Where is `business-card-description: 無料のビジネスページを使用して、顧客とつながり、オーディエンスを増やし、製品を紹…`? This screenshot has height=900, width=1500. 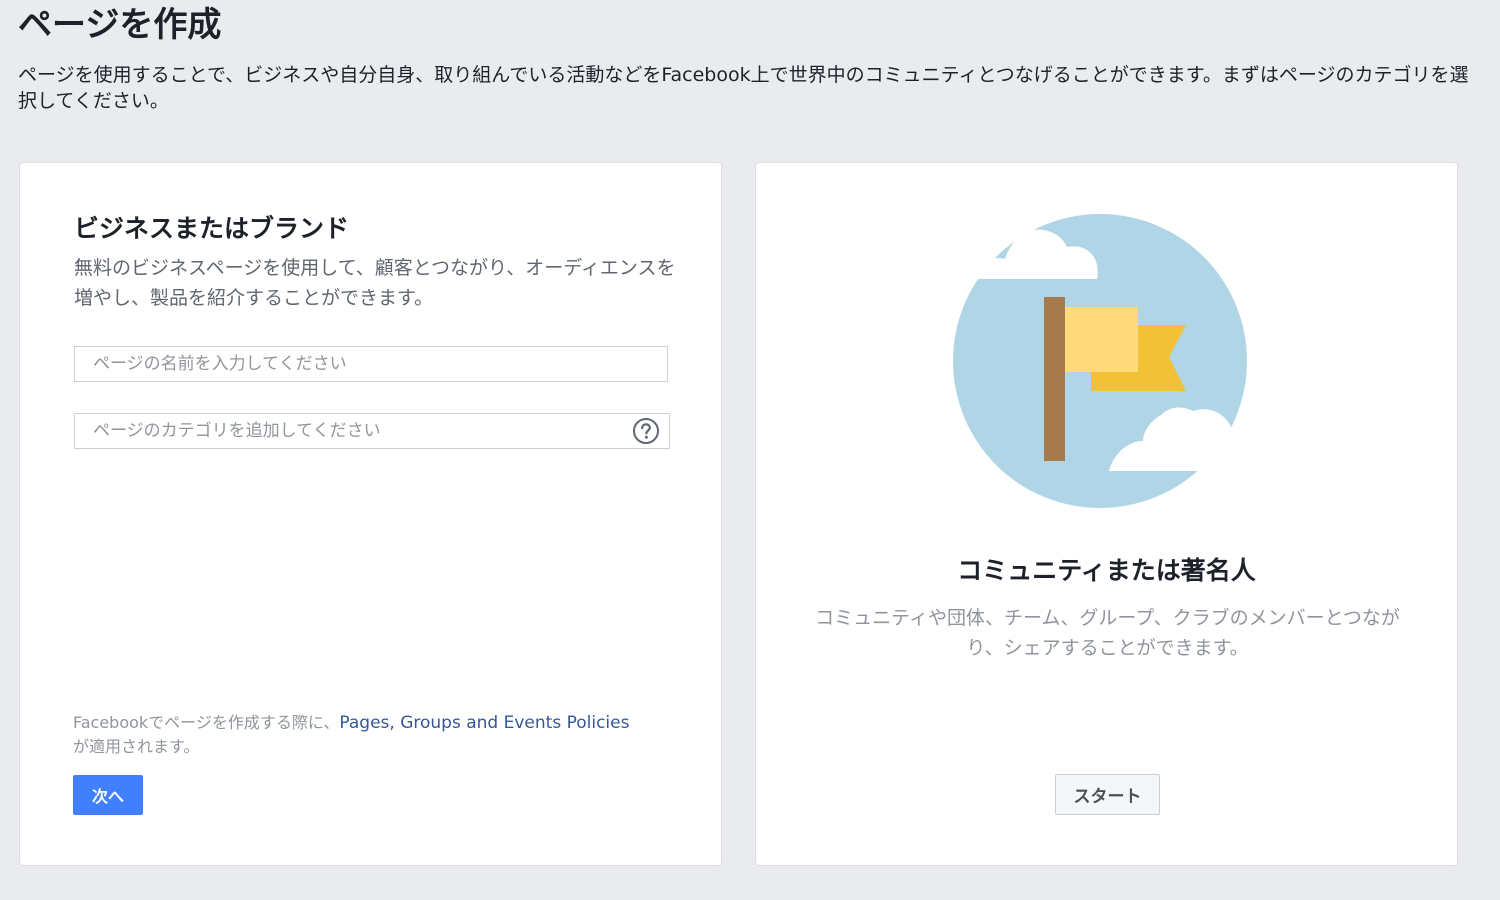 business-card-description: 無料のビジネスページを使用して、顧客とつながり、オーディエンスを増やし、製品を紹… is located at coordinates (375, 283).